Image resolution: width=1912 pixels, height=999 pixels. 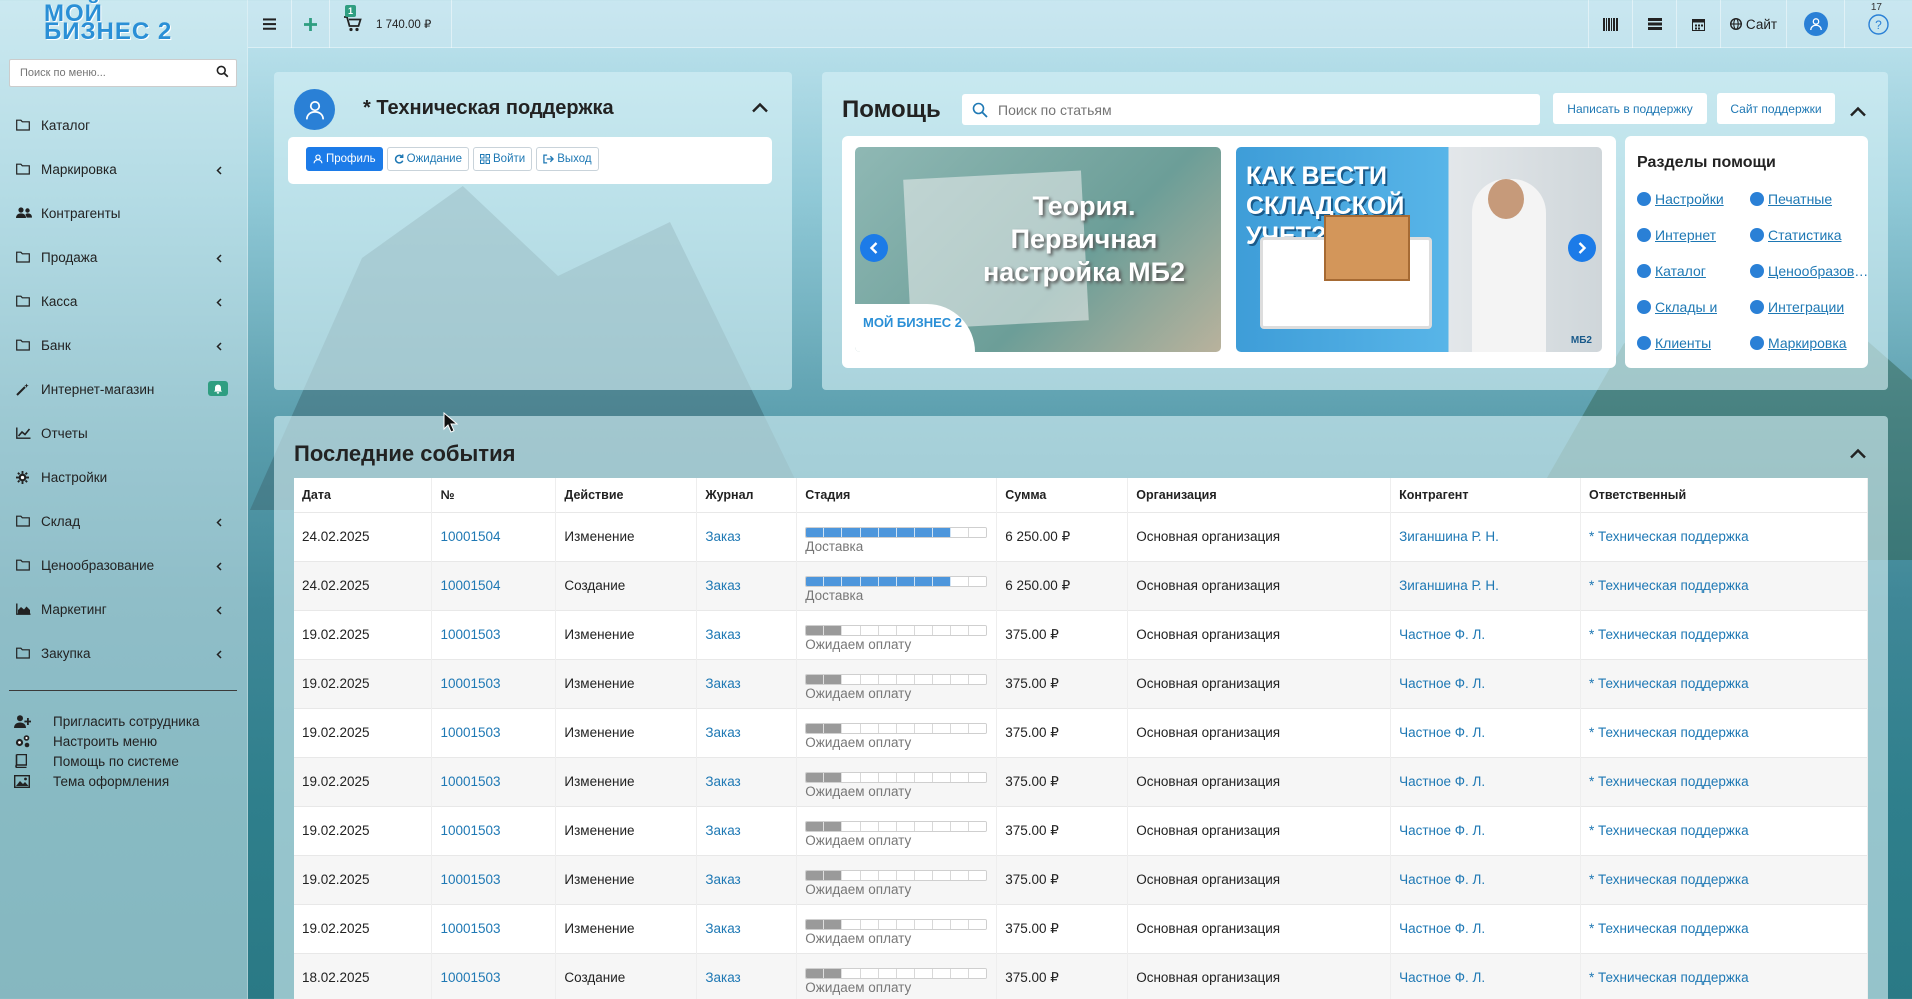 What do you see at coordinates (107, 761) in the screenshot?
I see `sidebar-bottom-link-2: Помощь по системе` at bounding box center [107, 761].